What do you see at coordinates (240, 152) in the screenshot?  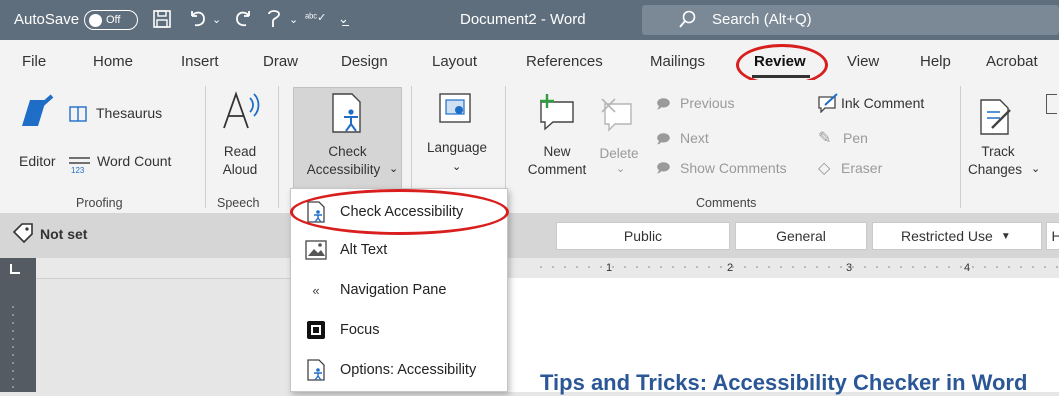 I see `read-aloud-label-1: Read` at bounding box center [240, 152].